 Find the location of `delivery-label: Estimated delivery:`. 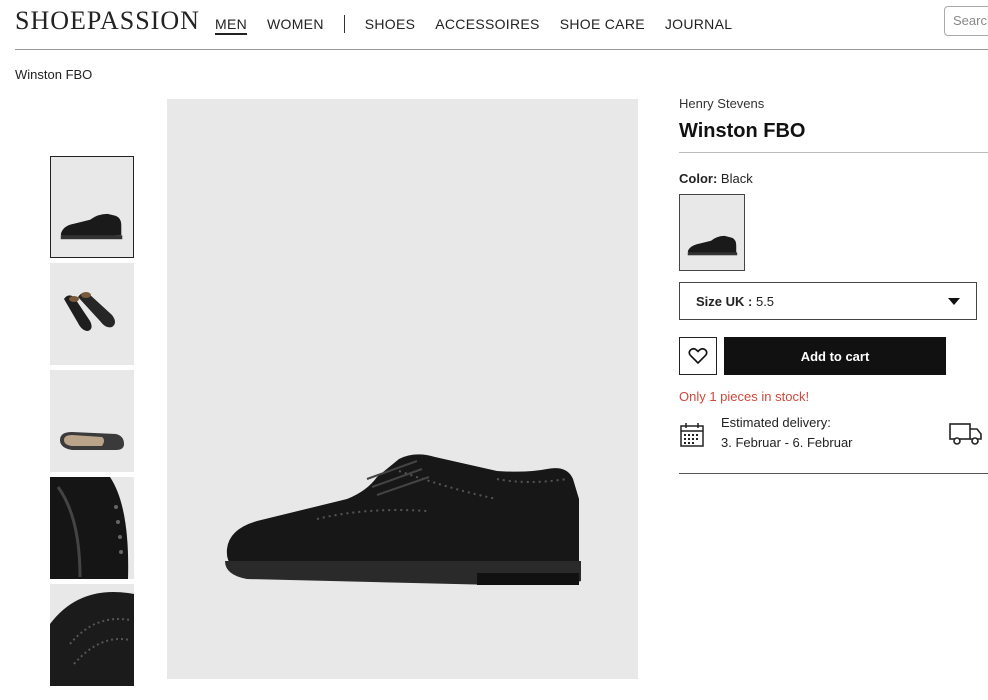

delivery-label: Estimated delivery: is located at coordinates (776, 422).